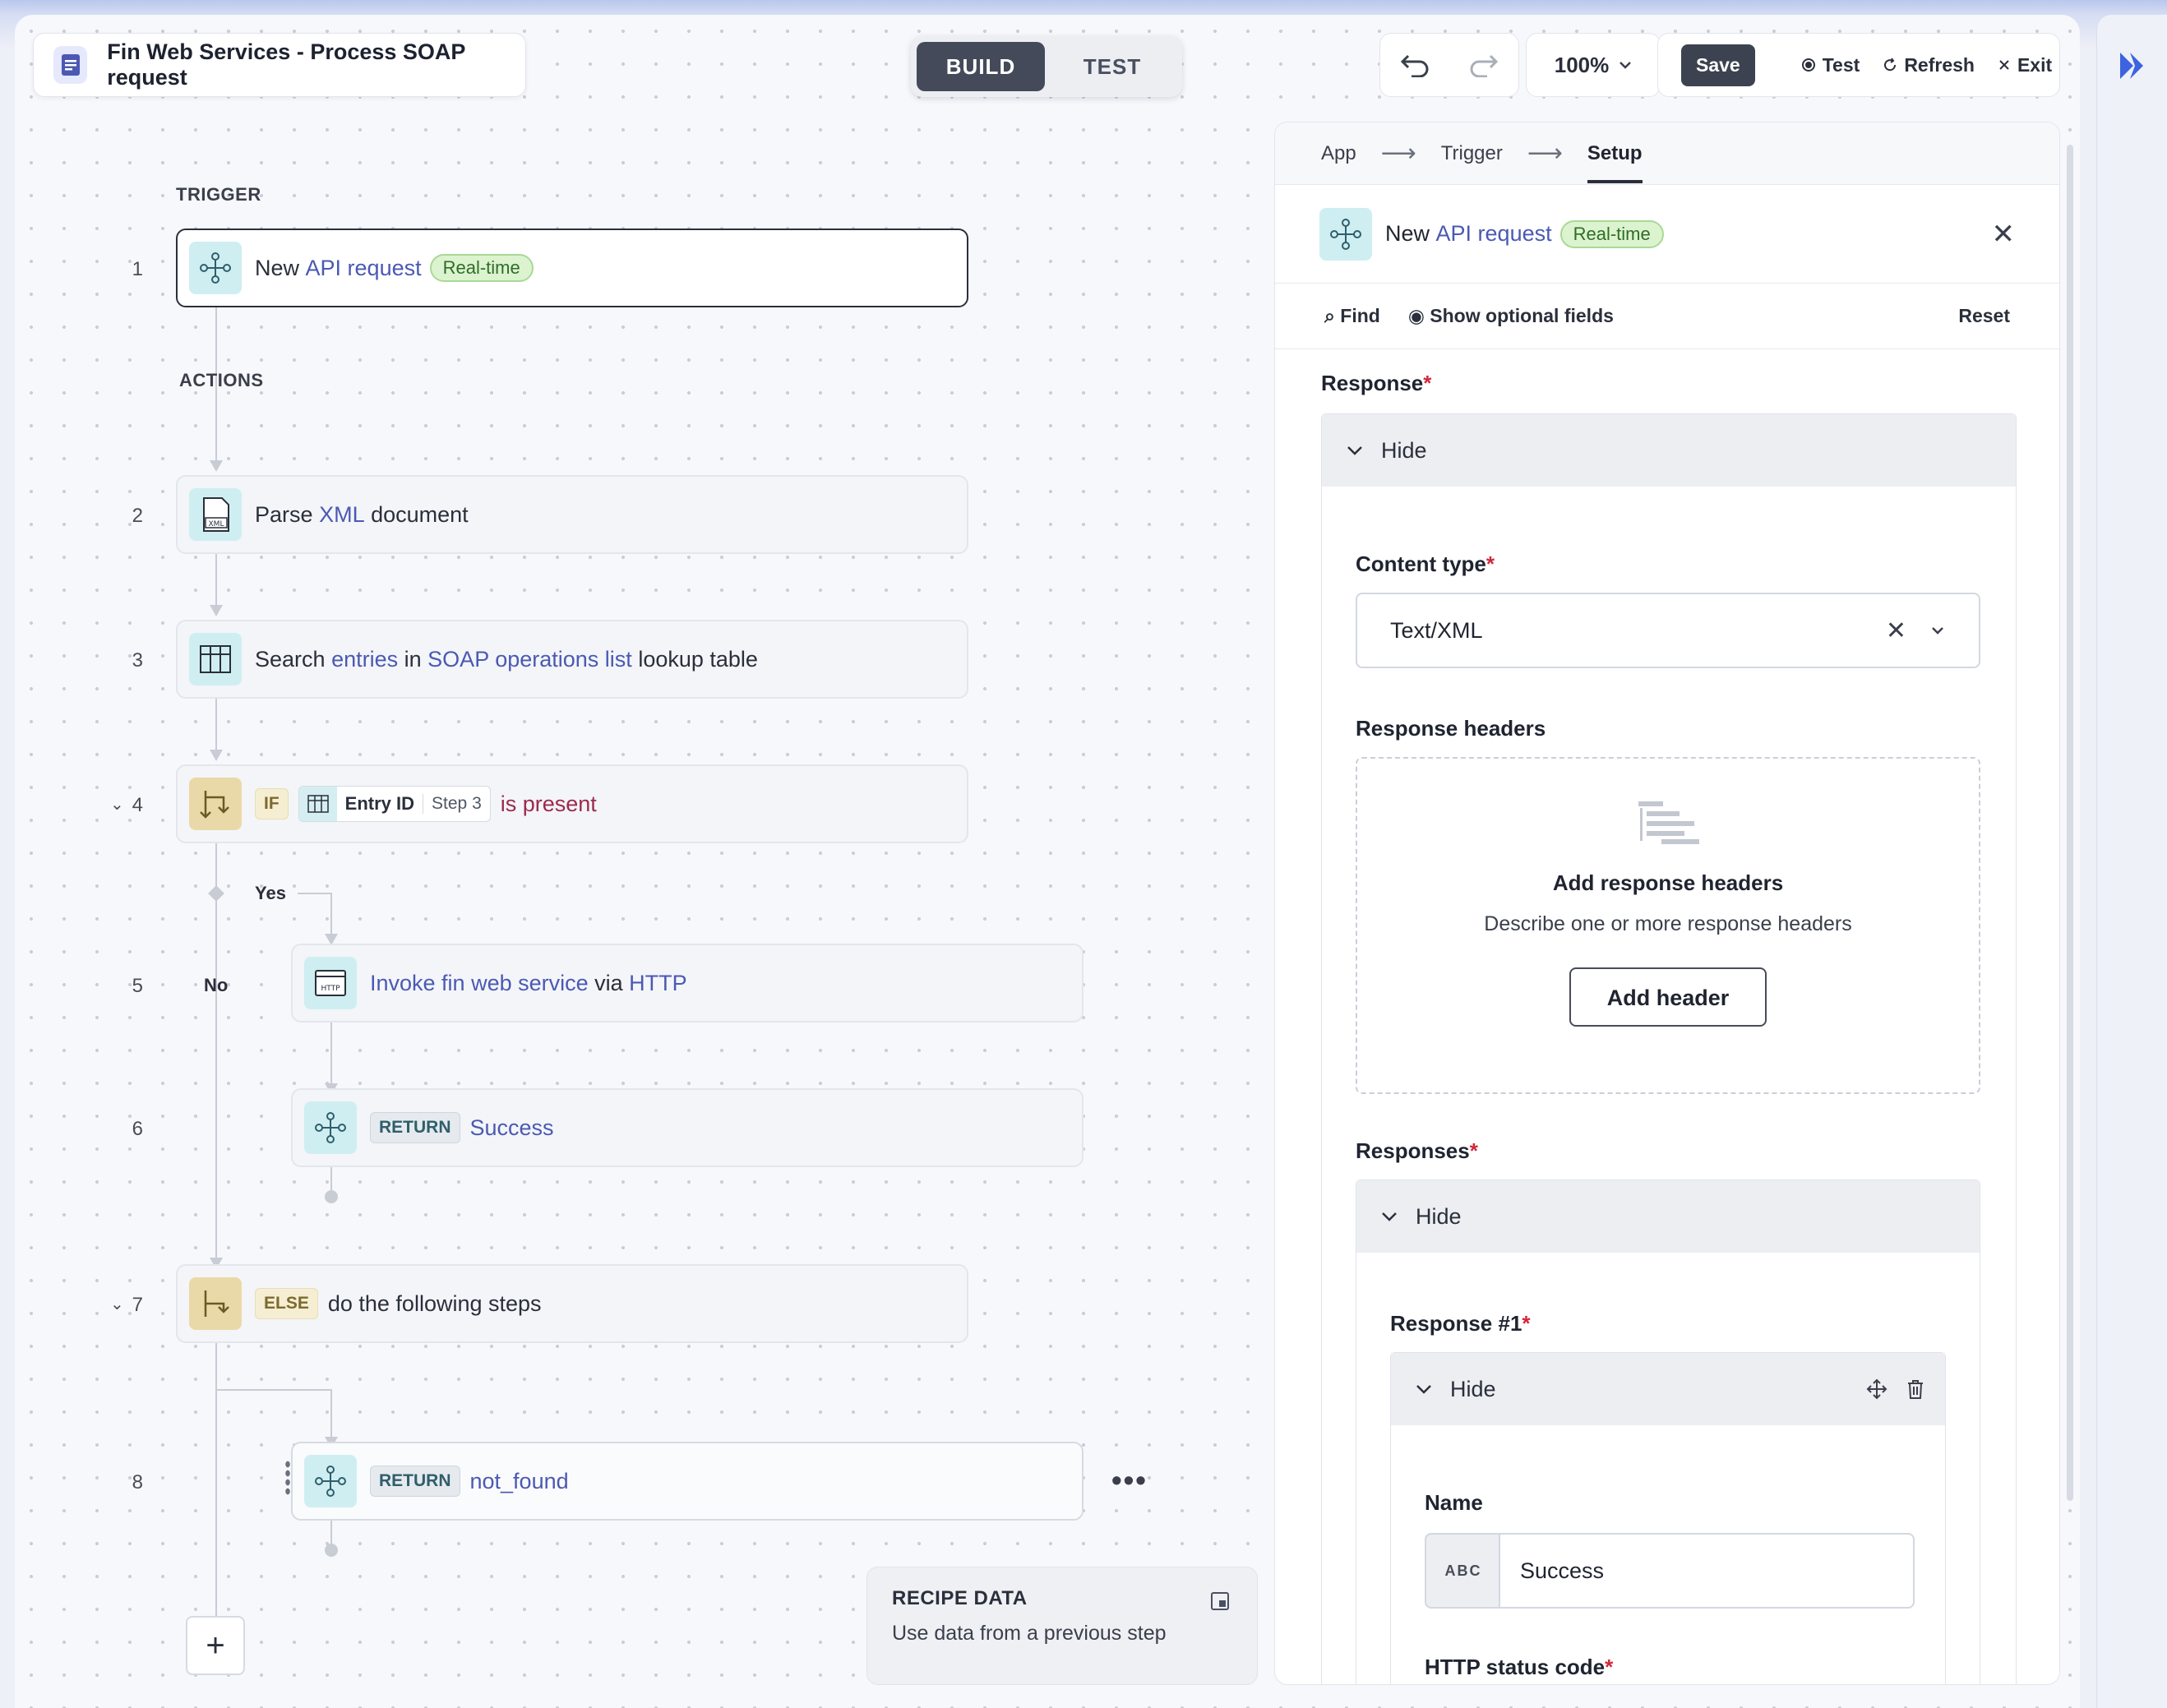  I want to click on recipe-title: Fin Web Services - Process SOAP request, so click(286, 64).